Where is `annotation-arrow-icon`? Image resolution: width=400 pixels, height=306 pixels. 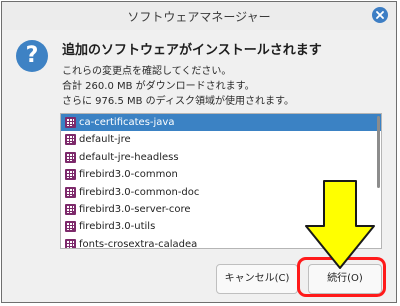
annotation-arrow-icon is located at coordinates (340, 224).